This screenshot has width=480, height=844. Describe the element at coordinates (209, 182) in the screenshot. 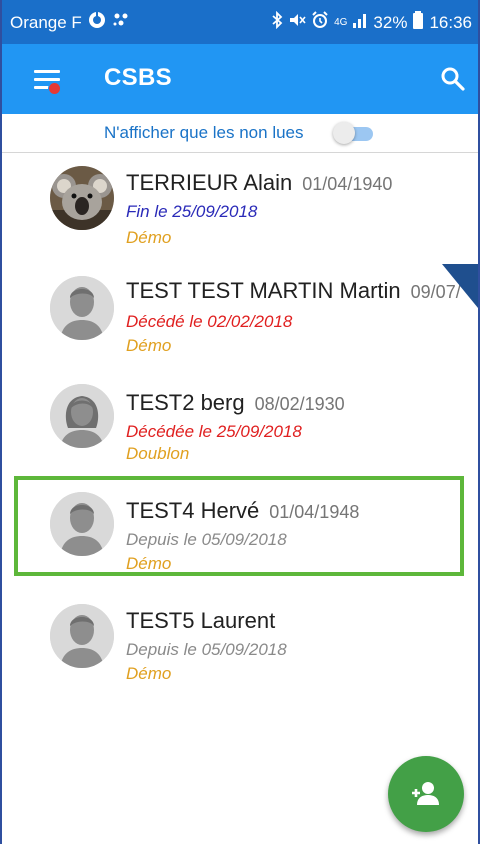

I see `patient-name: TERRIEUR Alain` at that location.